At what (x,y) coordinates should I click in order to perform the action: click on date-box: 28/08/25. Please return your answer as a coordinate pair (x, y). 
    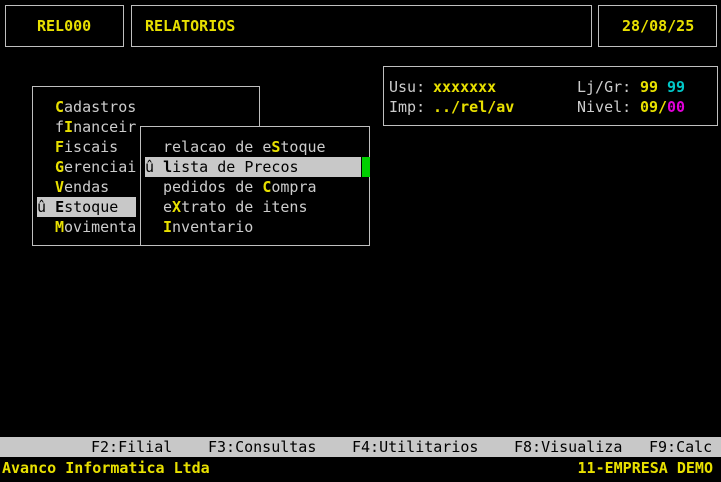
    Looking at the image, I should click on (657, 26).